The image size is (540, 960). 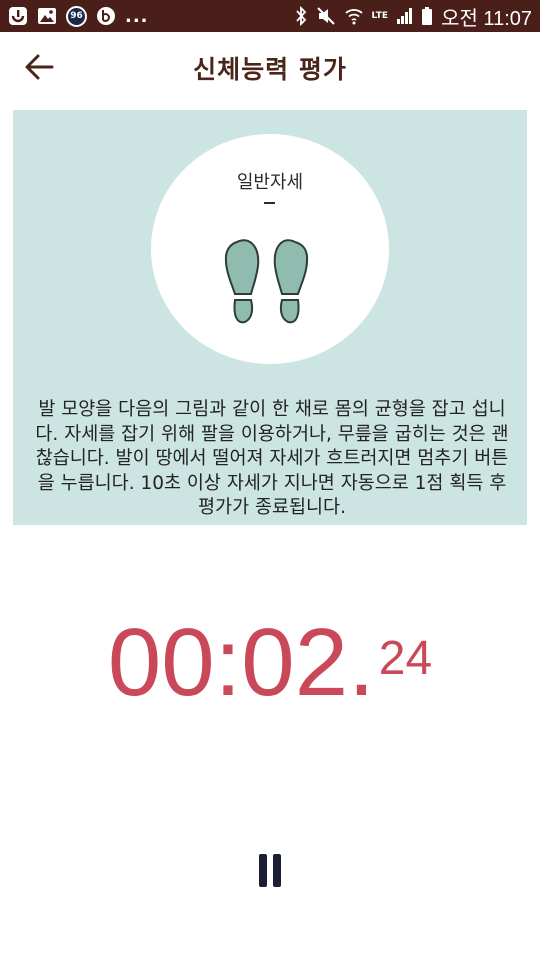 I want to click on pose-illustration: 일반자세, so click(x=270, y=249).